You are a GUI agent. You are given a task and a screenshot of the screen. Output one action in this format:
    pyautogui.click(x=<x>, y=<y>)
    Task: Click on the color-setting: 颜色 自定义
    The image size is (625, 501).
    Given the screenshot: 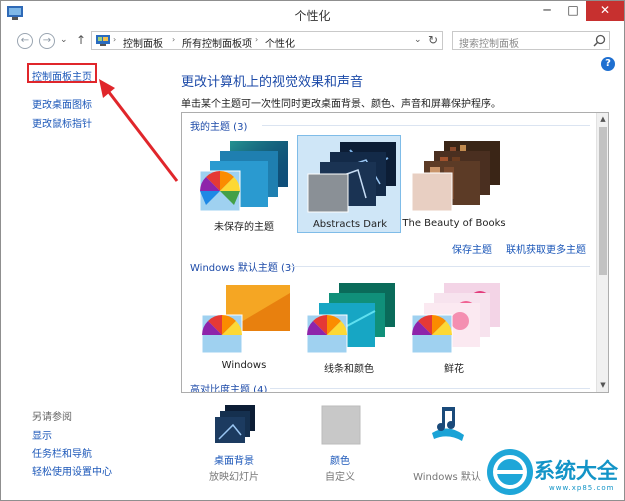 What is the action you would take?
    pyautogui.click(x=340, y=444)
    